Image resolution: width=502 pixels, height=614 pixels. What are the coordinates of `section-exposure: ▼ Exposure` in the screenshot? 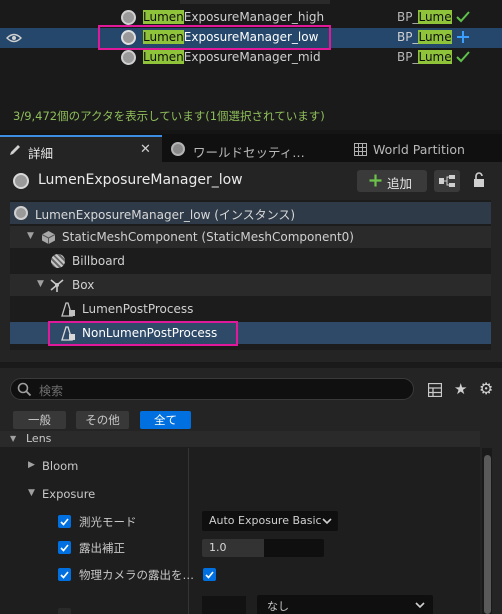 It's located at (250, 494).